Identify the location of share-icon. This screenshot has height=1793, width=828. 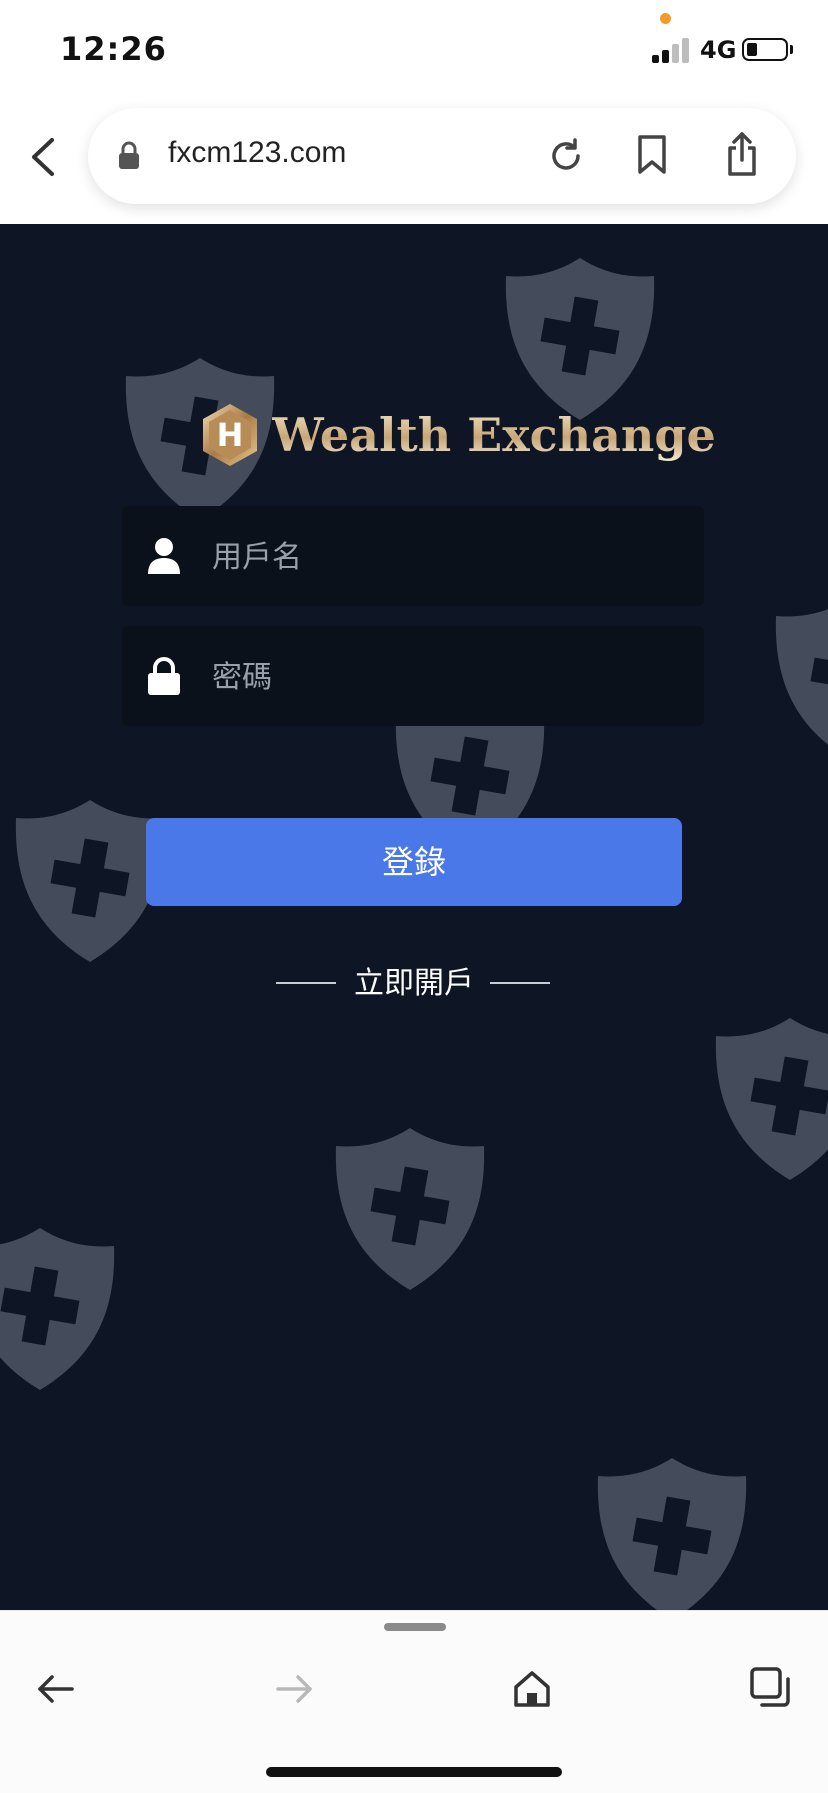
(742, 154).